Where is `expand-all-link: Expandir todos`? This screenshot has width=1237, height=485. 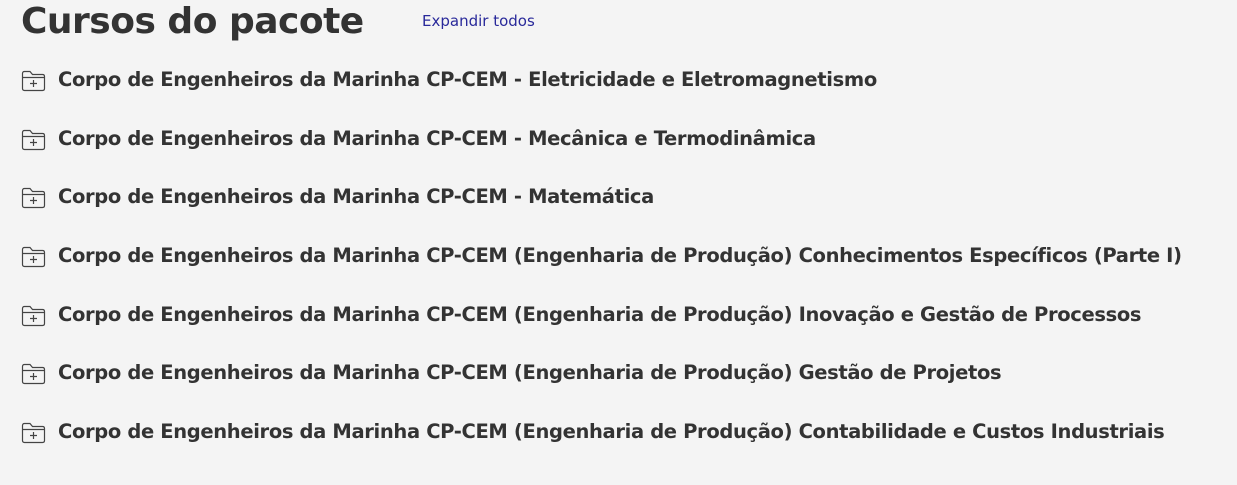 expand-all-link: Expandir todos is located at coordinates (478, 21).